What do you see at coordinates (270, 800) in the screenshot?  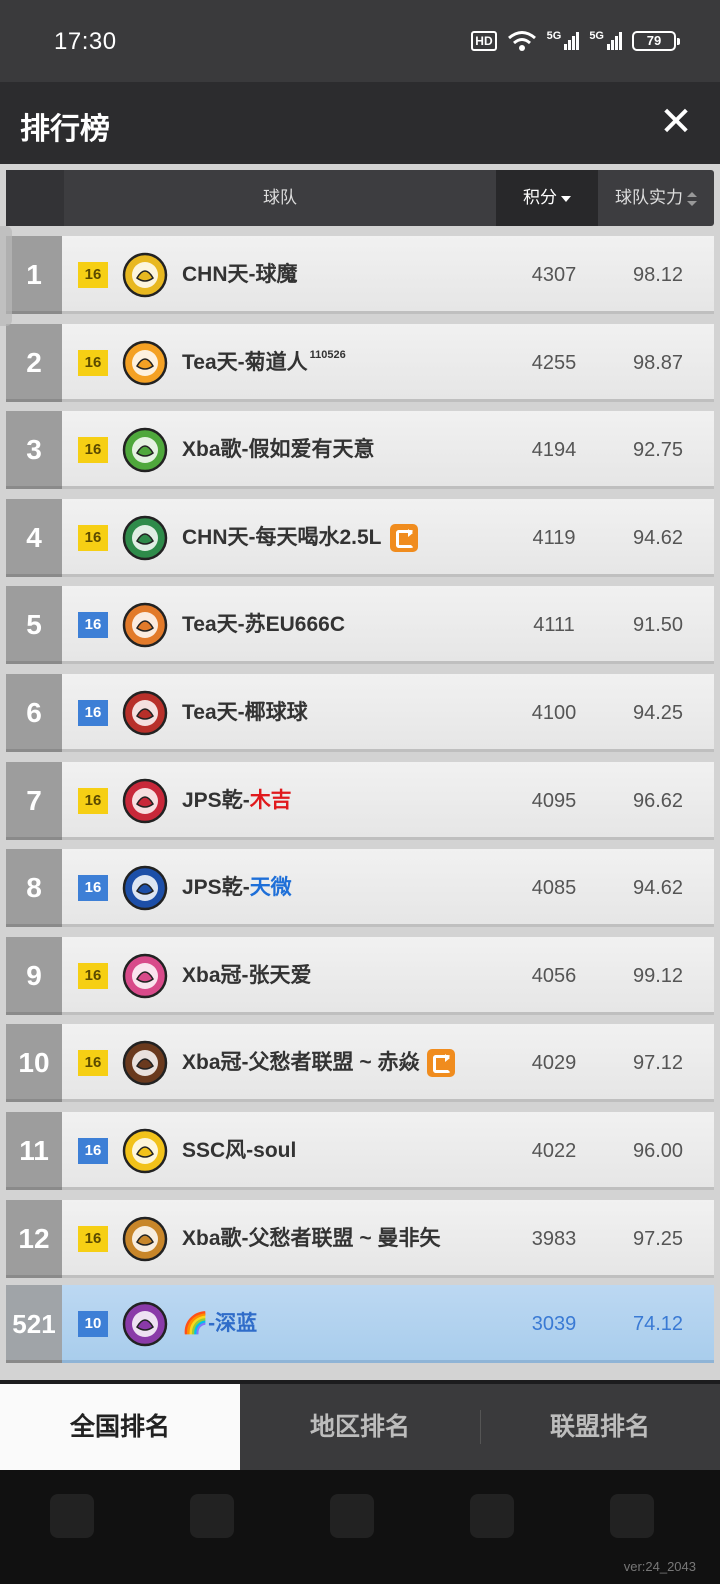 I see `team-name-highlight: 木吉` at bounding box center [270, 800].